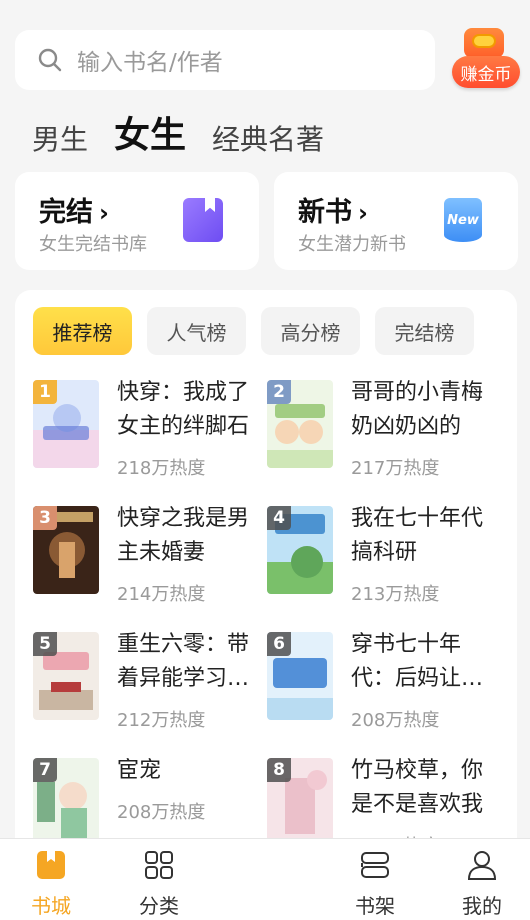  What do you see at coordinates (486, 72) in the screenshot?
I see `earn-coins-label: 赚金币` at bounding box center [486, 72].